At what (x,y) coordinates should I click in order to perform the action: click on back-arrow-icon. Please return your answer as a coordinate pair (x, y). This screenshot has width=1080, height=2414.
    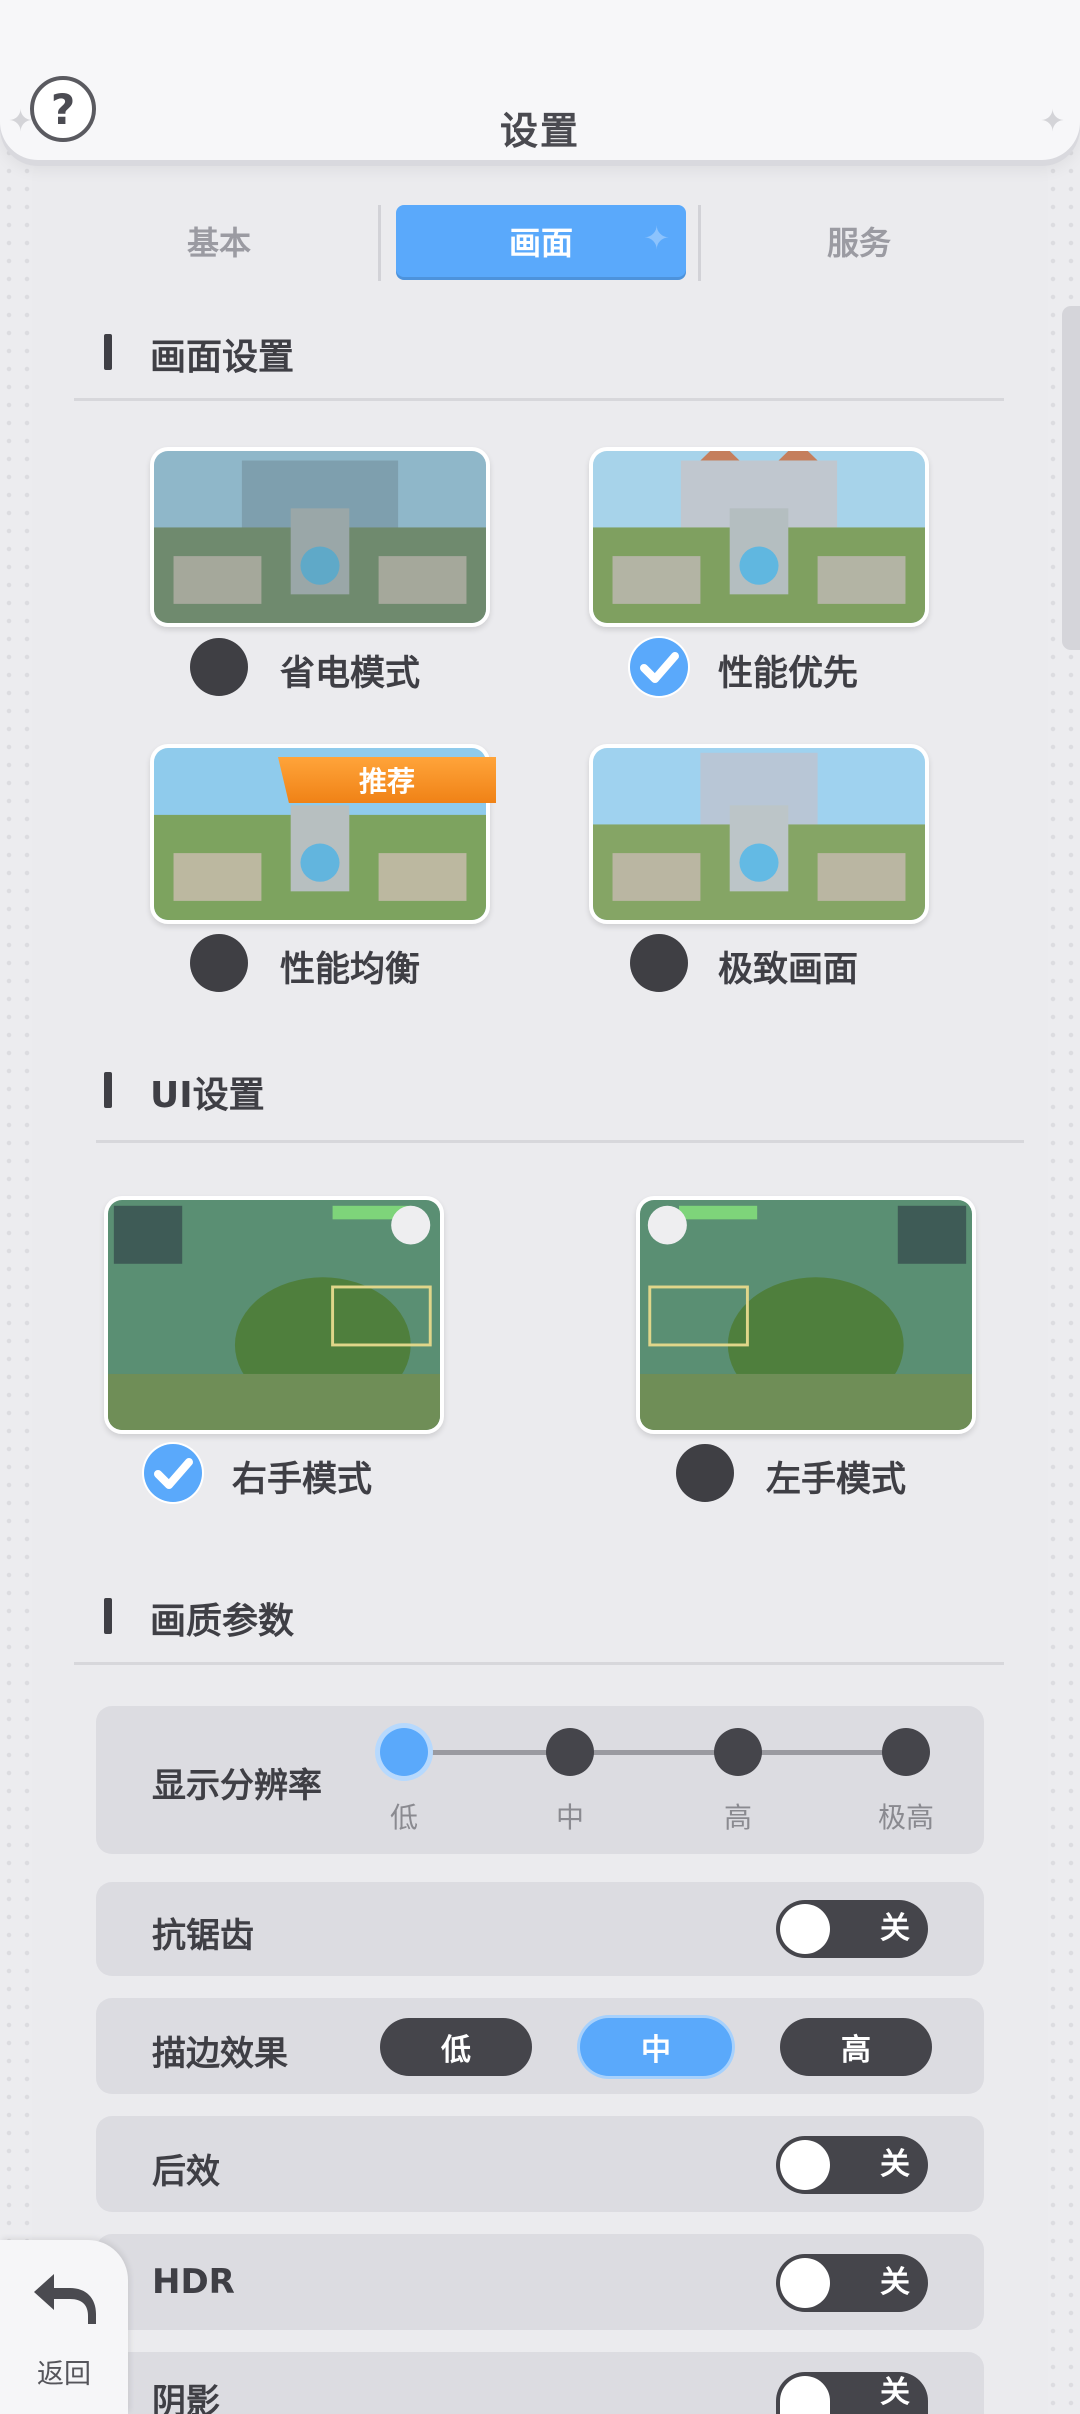
    Looking at the image, I should click on (65, 2299).